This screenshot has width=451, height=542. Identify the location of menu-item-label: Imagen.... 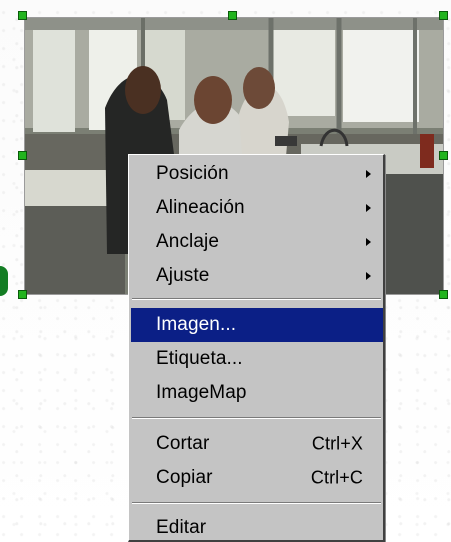
(196, 324).